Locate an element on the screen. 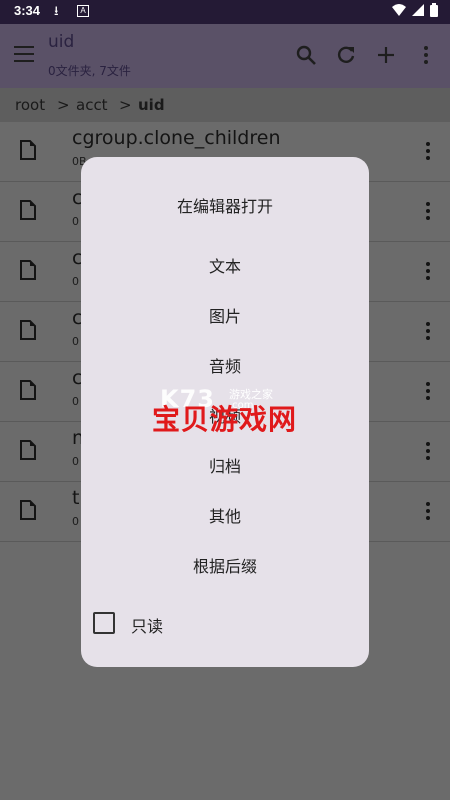 The width and height of the screenshot is (450, 800). app-bar: uid 0文件夹, 7文件 is located at coordinates (225, 56).